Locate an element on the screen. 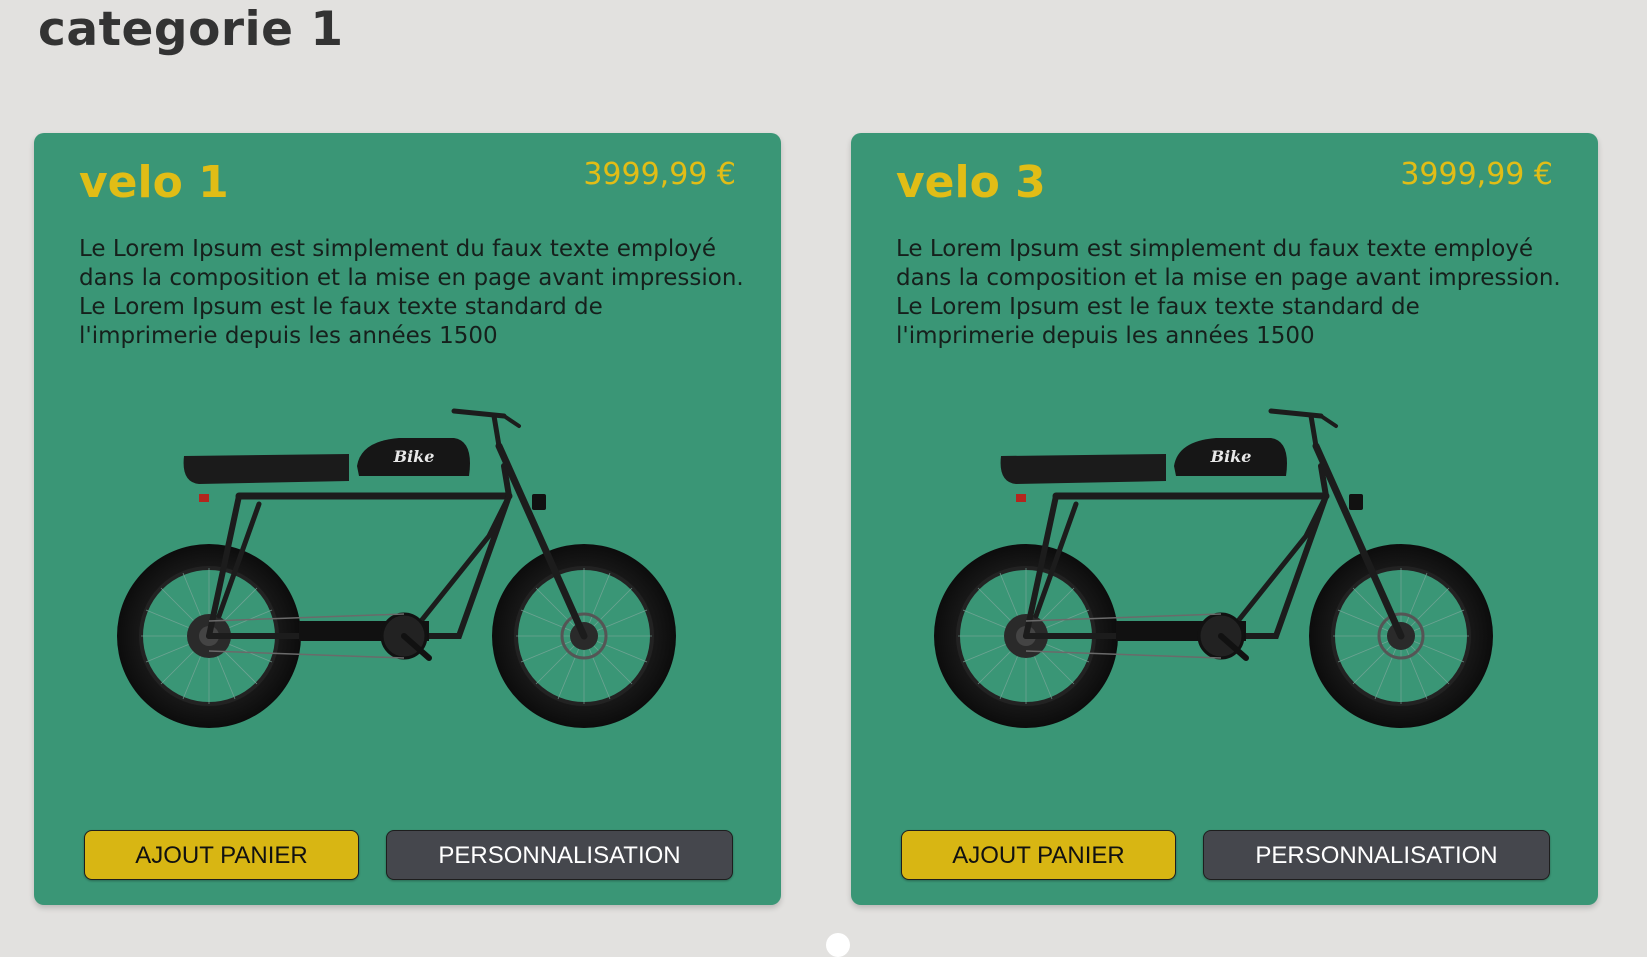 The height and width of the screenshot is (957, 1647). category-title: categorie 1 is located at coordinates (191, 29).